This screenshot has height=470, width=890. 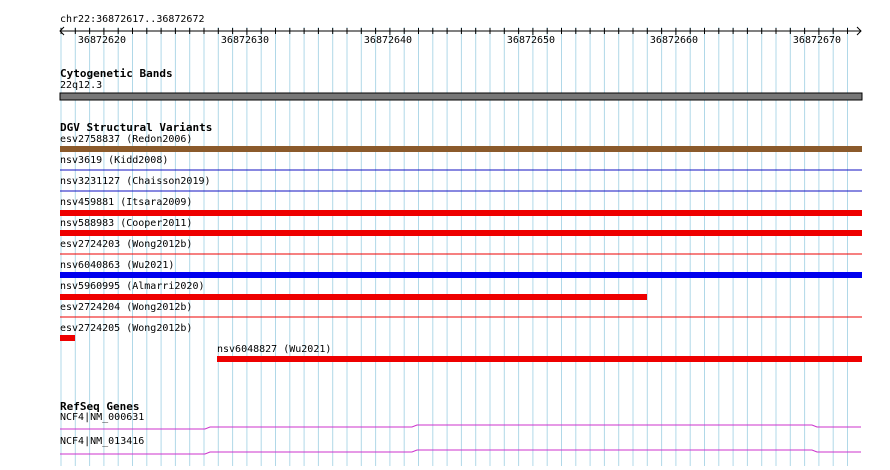 I want to click on dgv-feature-label: esv2724205 (Wong2012b), so click(x=126, y=329).